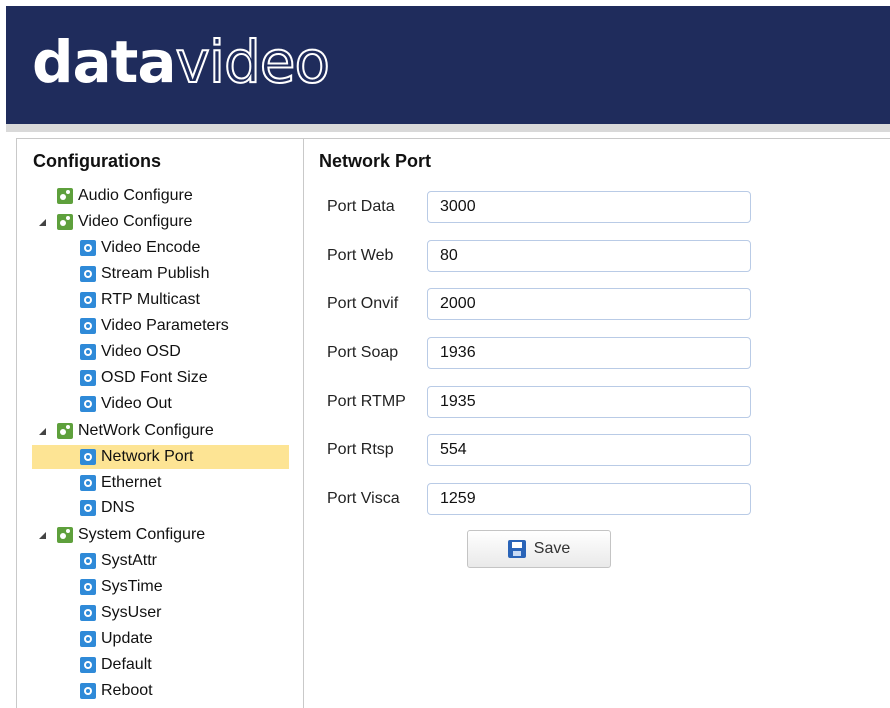 The width and height of the screenshot is (890, 708). Describe the element at coordinates (363, 498) in the screenshot. I see `port-visca-label: Port Visca` at that location.